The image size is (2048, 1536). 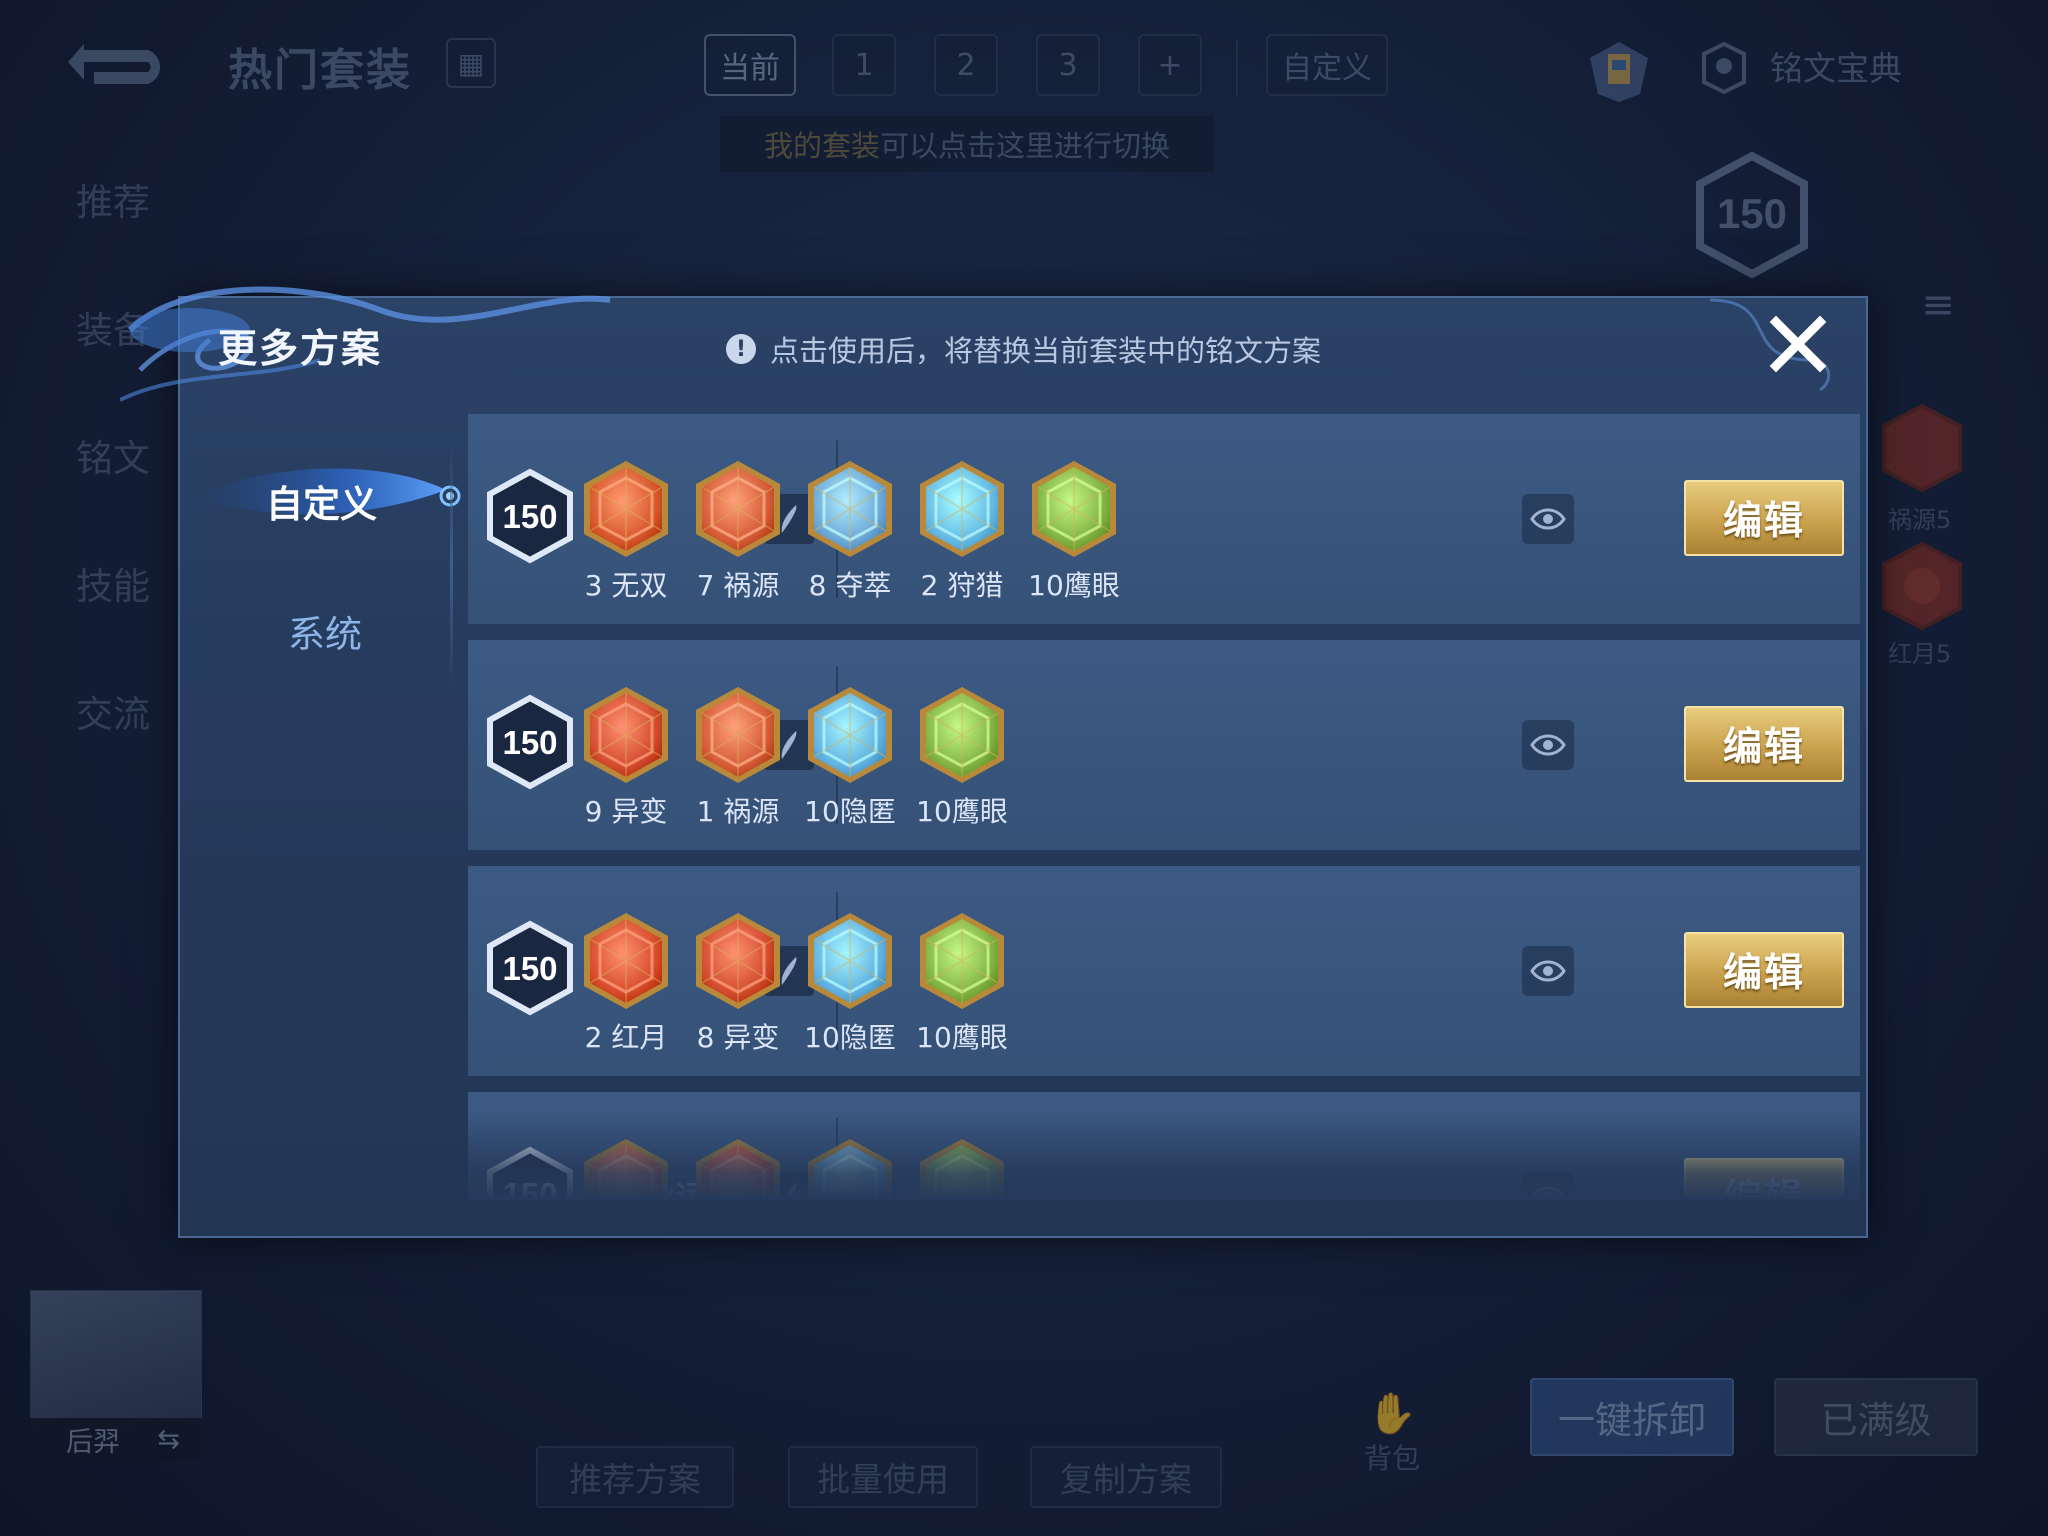 I want to click on rune-codex-label: 铭文宝典, so click(x=1836, y=66).